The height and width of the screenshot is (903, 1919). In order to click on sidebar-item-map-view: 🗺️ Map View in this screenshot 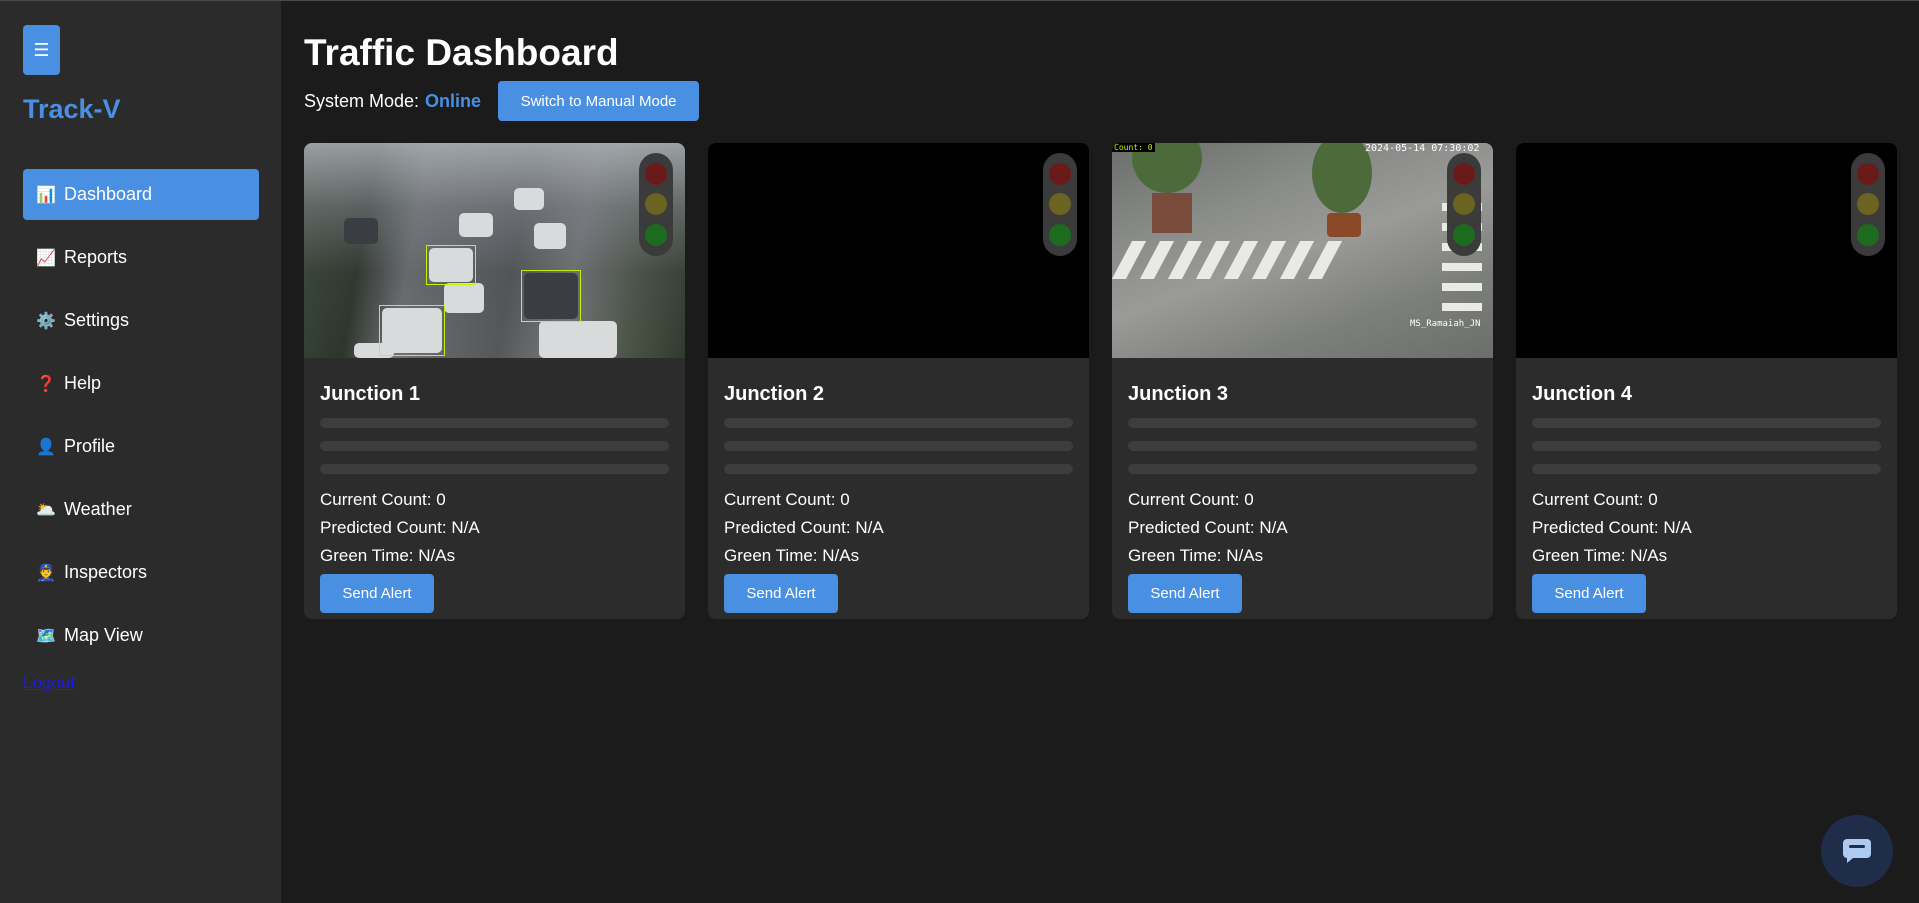, I will do `click(141, 635)`.